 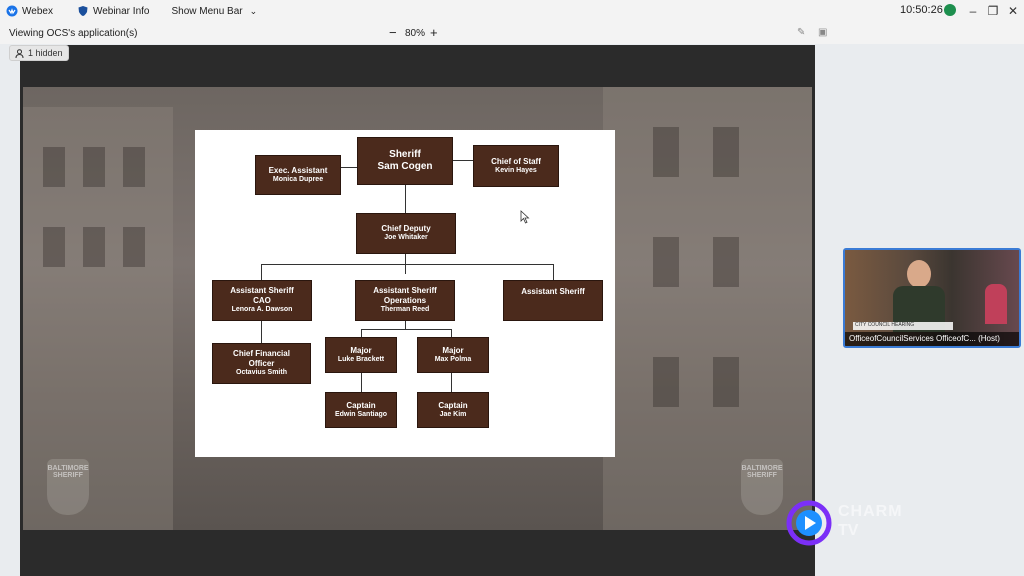 What do you see at coordinates (803, 33) in the screenshot?
I see `annotate-icon: ✎` at bounding box center [803, 33].